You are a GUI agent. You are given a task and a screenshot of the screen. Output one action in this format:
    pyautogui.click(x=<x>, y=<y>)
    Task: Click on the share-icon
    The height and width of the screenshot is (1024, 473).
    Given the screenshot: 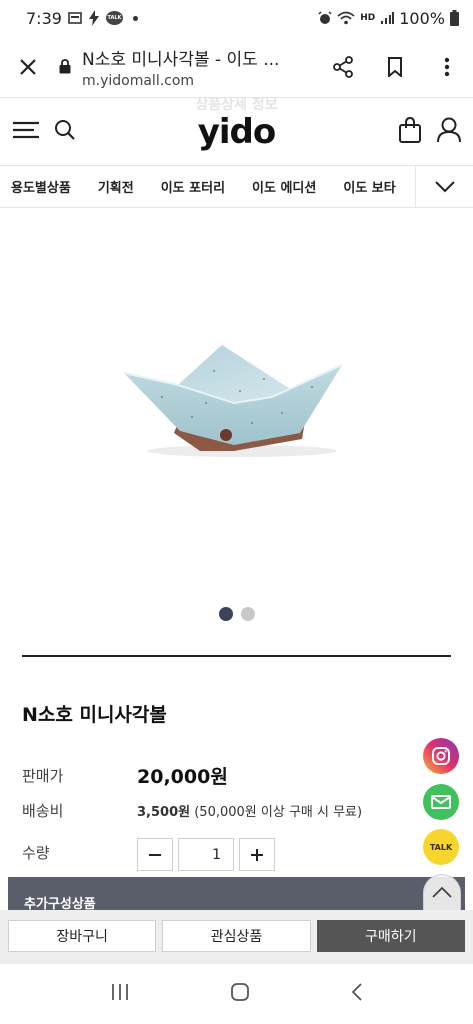 What is the action you would take?
    pyautogui.click(x=343, y=66)
    